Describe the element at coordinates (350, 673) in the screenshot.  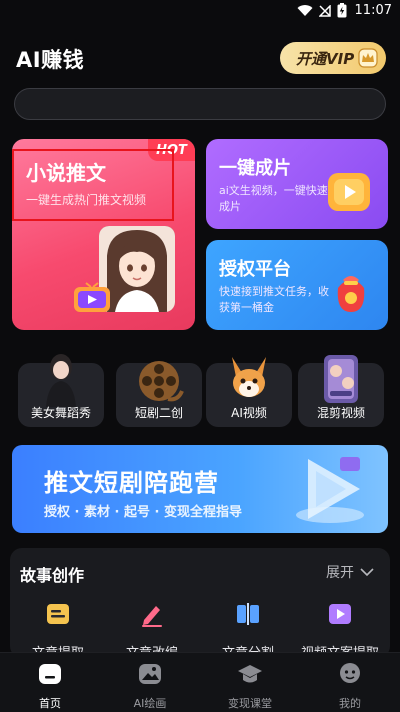
I see `profile-icon` at that location.